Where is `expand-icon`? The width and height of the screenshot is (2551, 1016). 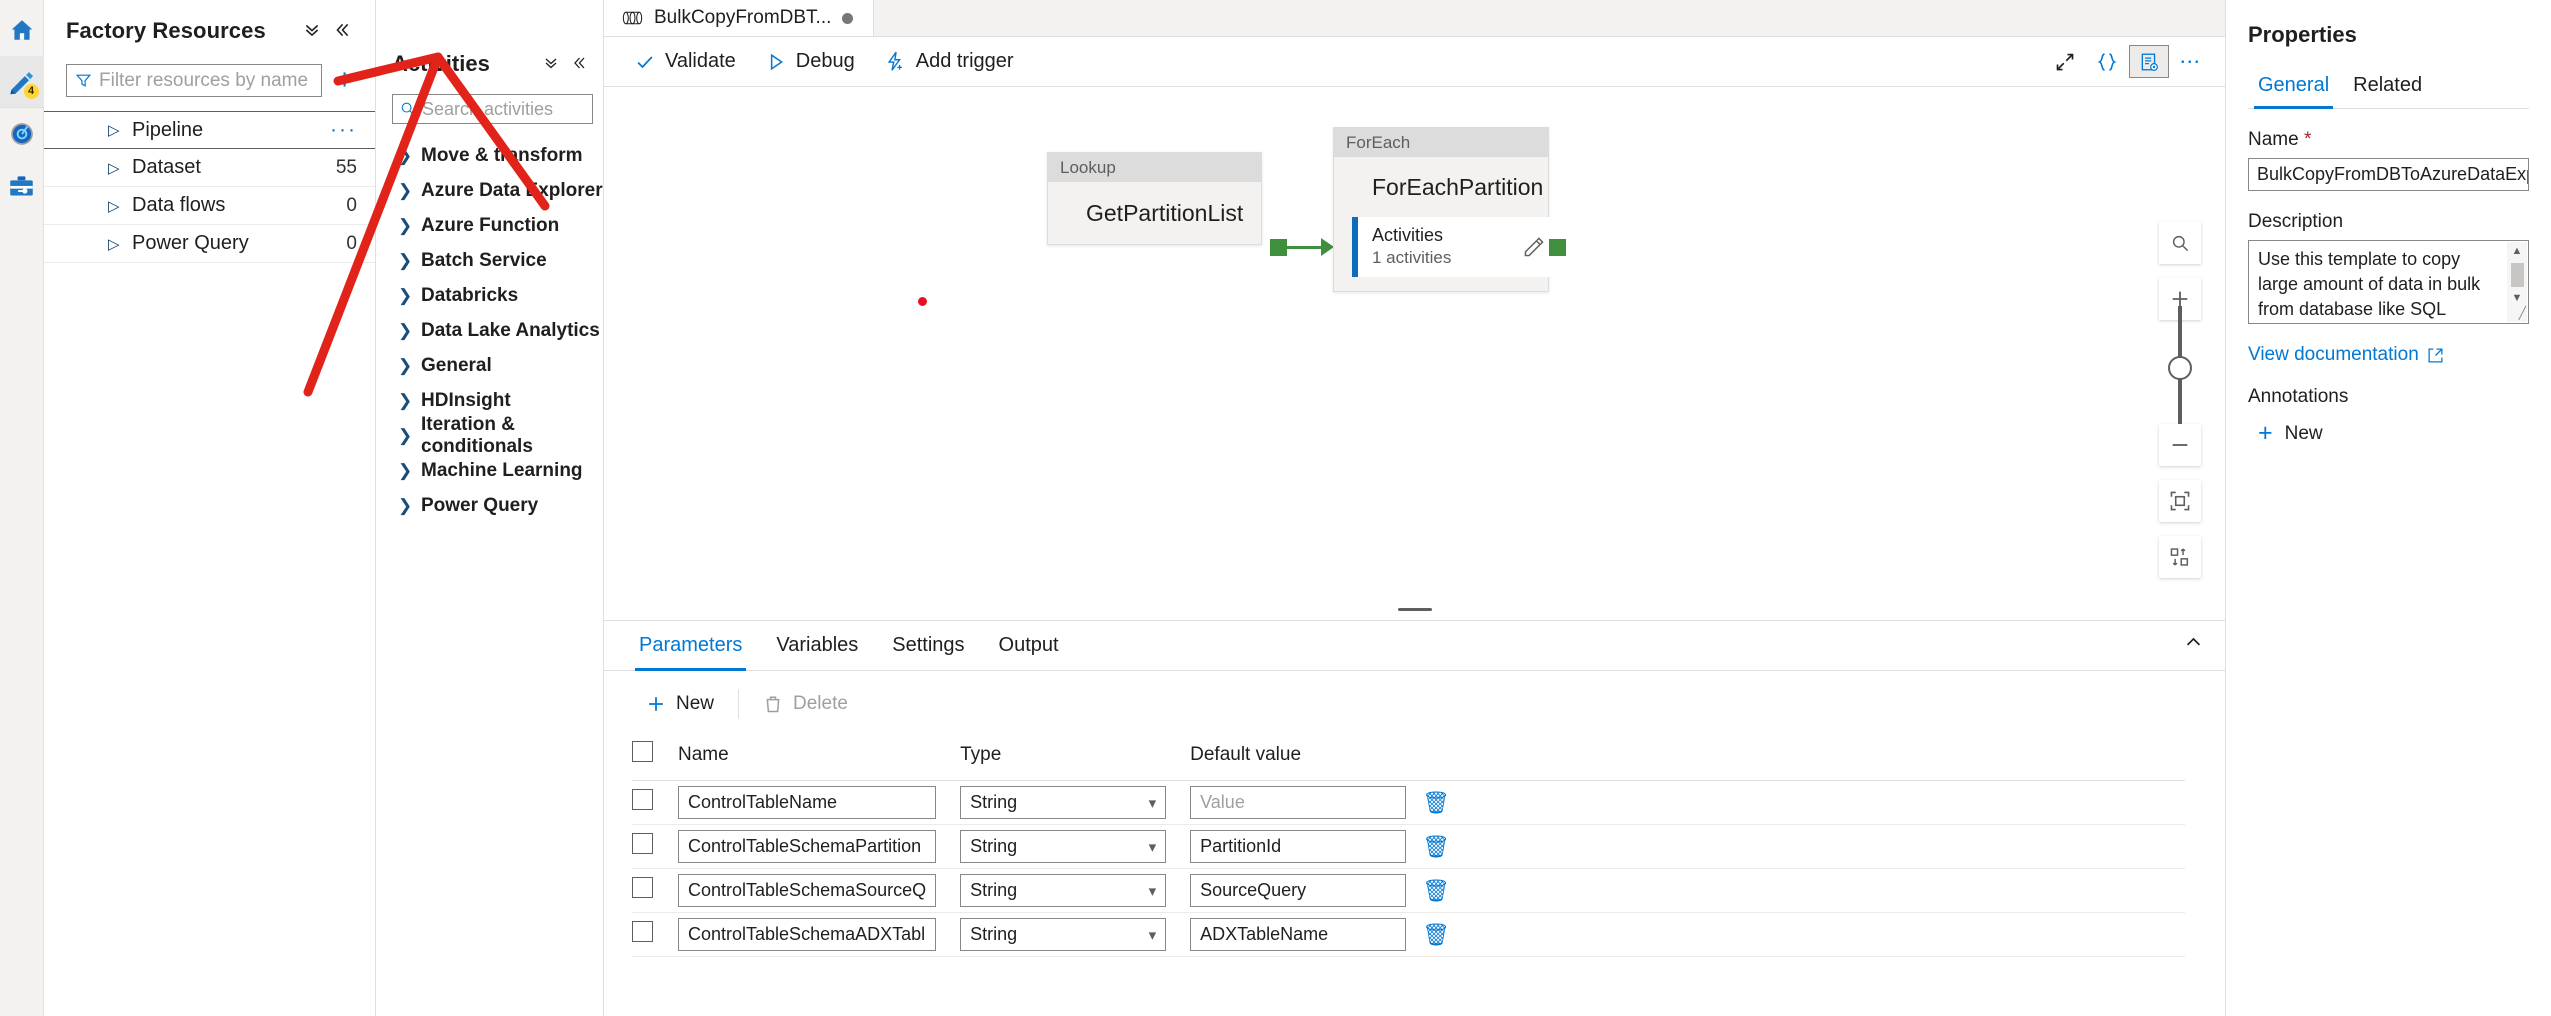
expand-icon is located at coordinates (2065, 62).